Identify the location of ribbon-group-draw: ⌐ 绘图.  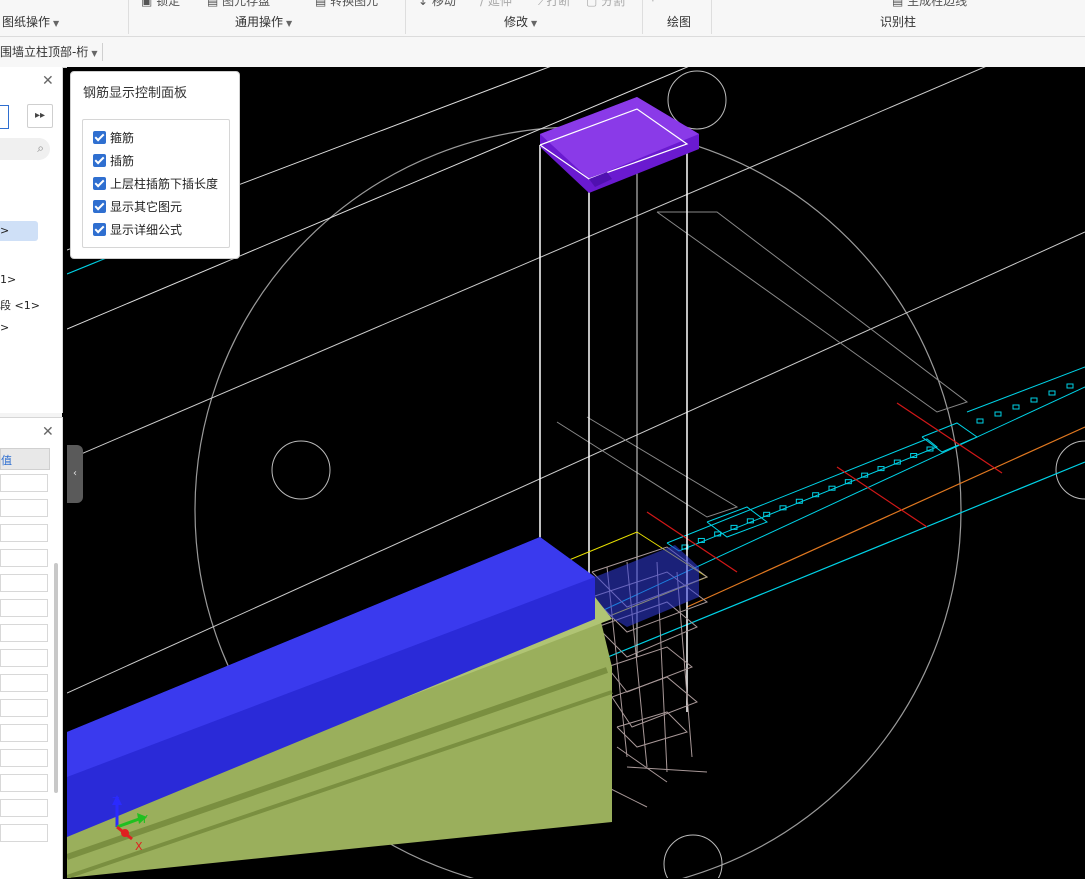
(677, 18).